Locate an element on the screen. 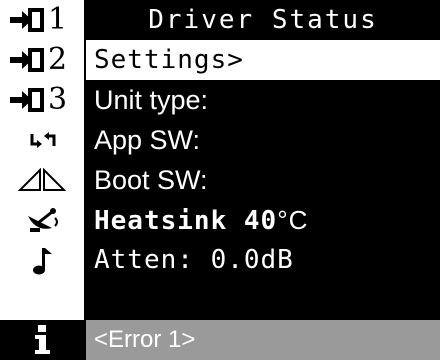 The height and width of the screenshot is (360, 440). swap-arrows-icon is located at coordinates (43, 140).